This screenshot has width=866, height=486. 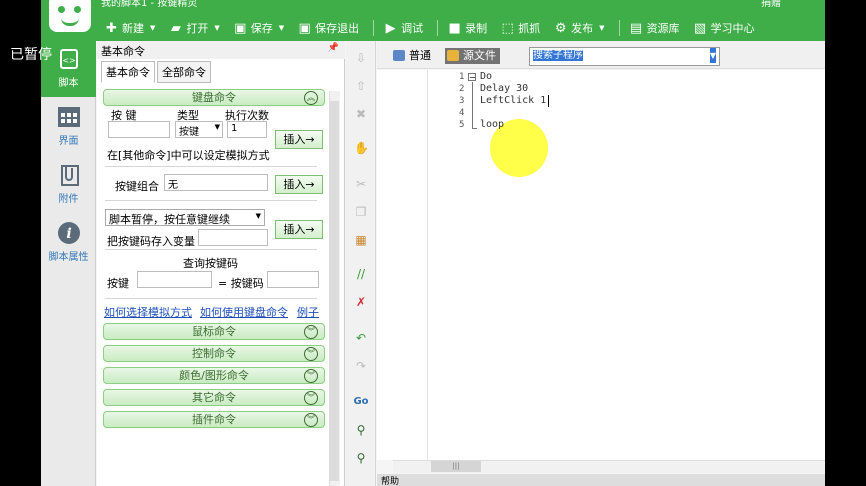 What do you see at coordinates (361, 366) in the screenshot?
I see `redo-icon: ↷` at bounding box center [361, 366].